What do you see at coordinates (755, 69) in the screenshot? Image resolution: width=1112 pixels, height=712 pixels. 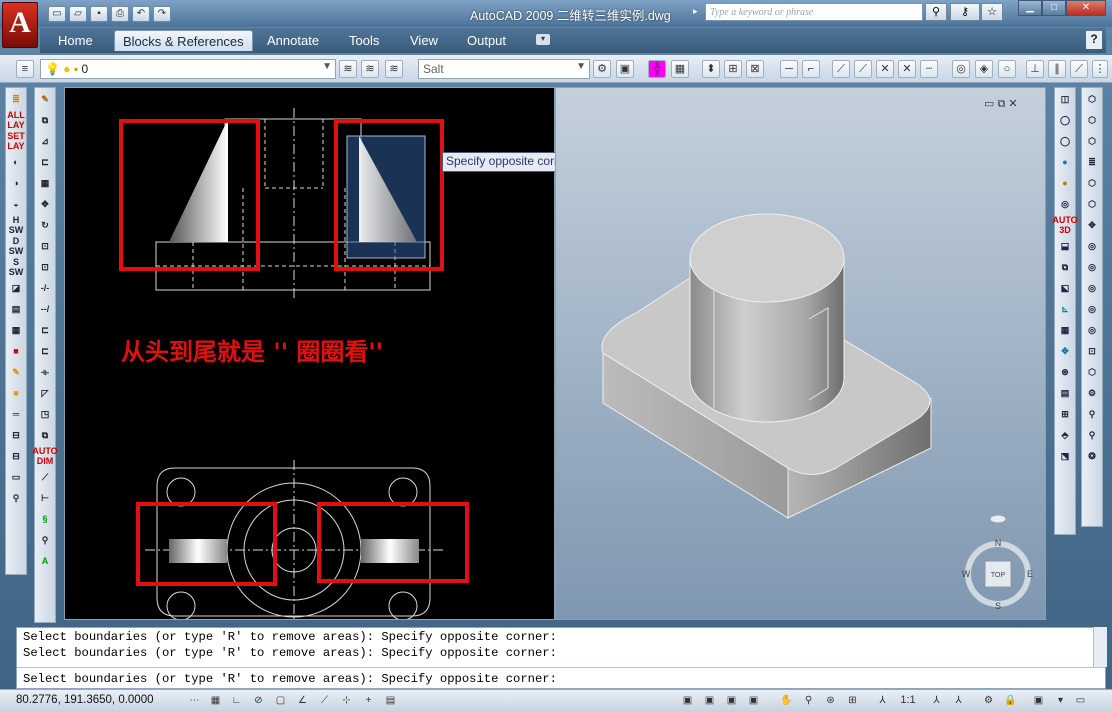 I see `edit-block-icon: ⊠` at bounding box center [755, 69].